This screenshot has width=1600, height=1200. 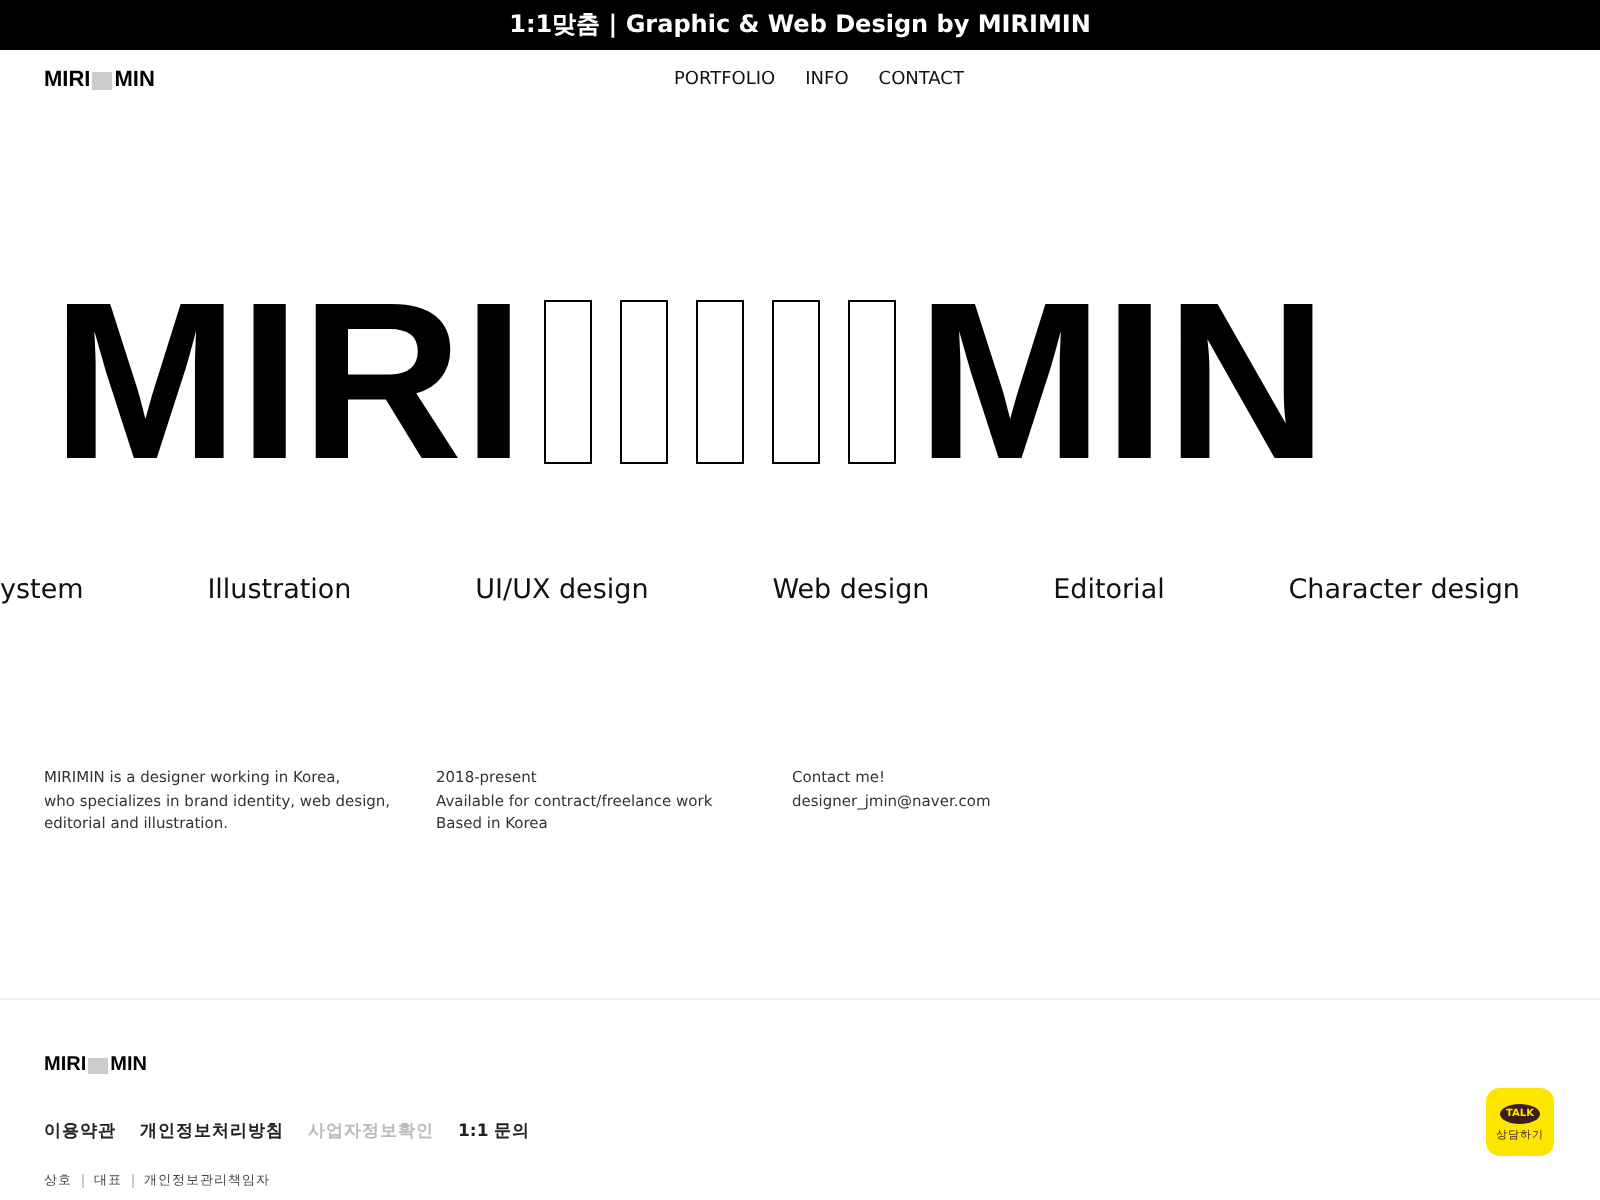 I want to click on nav-link: CONTACT, so click(x=921, y=80).